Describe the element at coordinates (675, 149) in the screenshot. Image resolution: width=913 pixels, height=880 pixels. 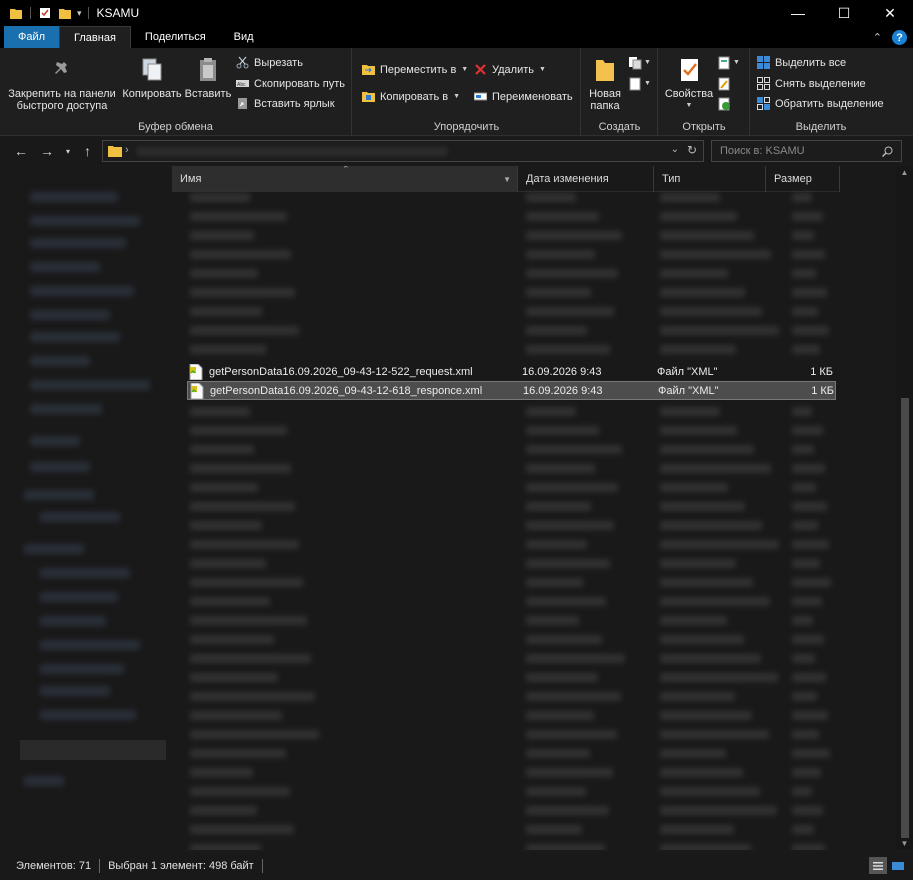
I see `address-dropdown-icon: ⌄` at that location.